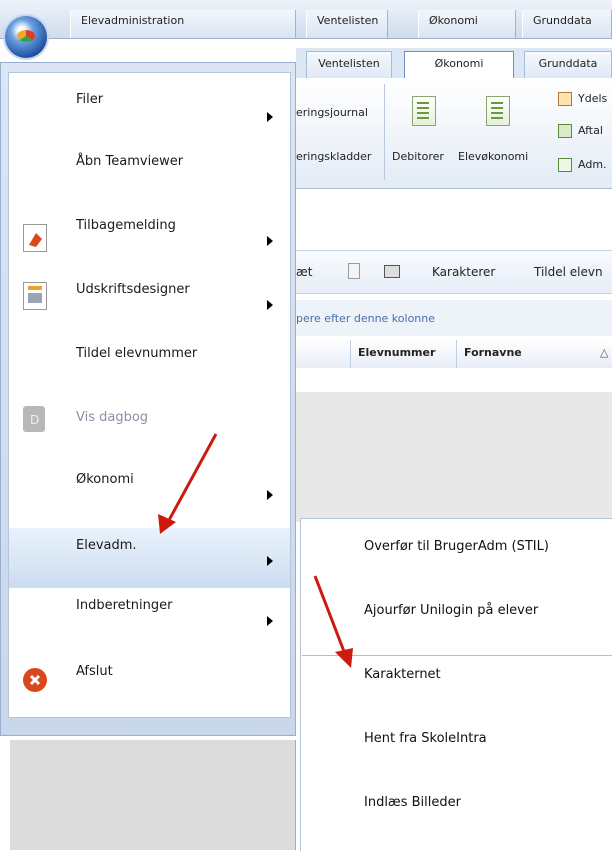 The width and height of the screenshot is (612, 851). What do you see at coordinates (454, 380) in the screenshot?
I see `filter-row` at bounding box center [454, 380].